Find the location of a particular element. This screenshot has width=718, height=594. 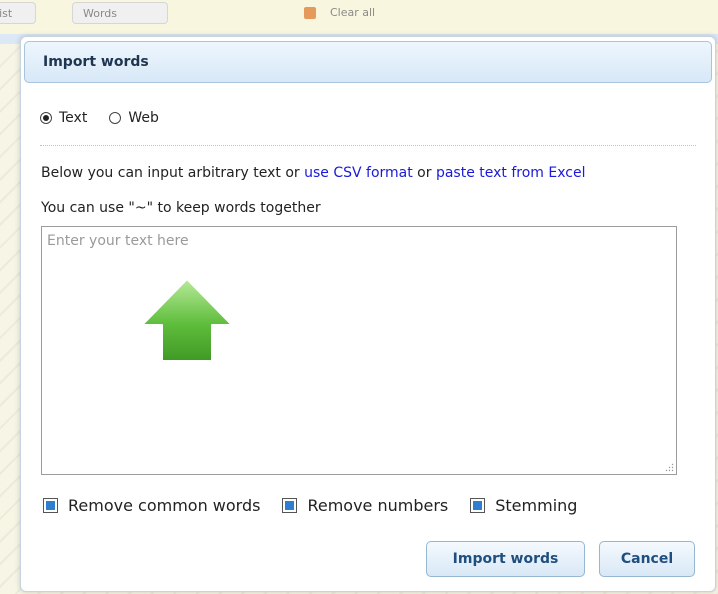

option-remove-common-words: Remove common words is located at coordinates (151, 505).